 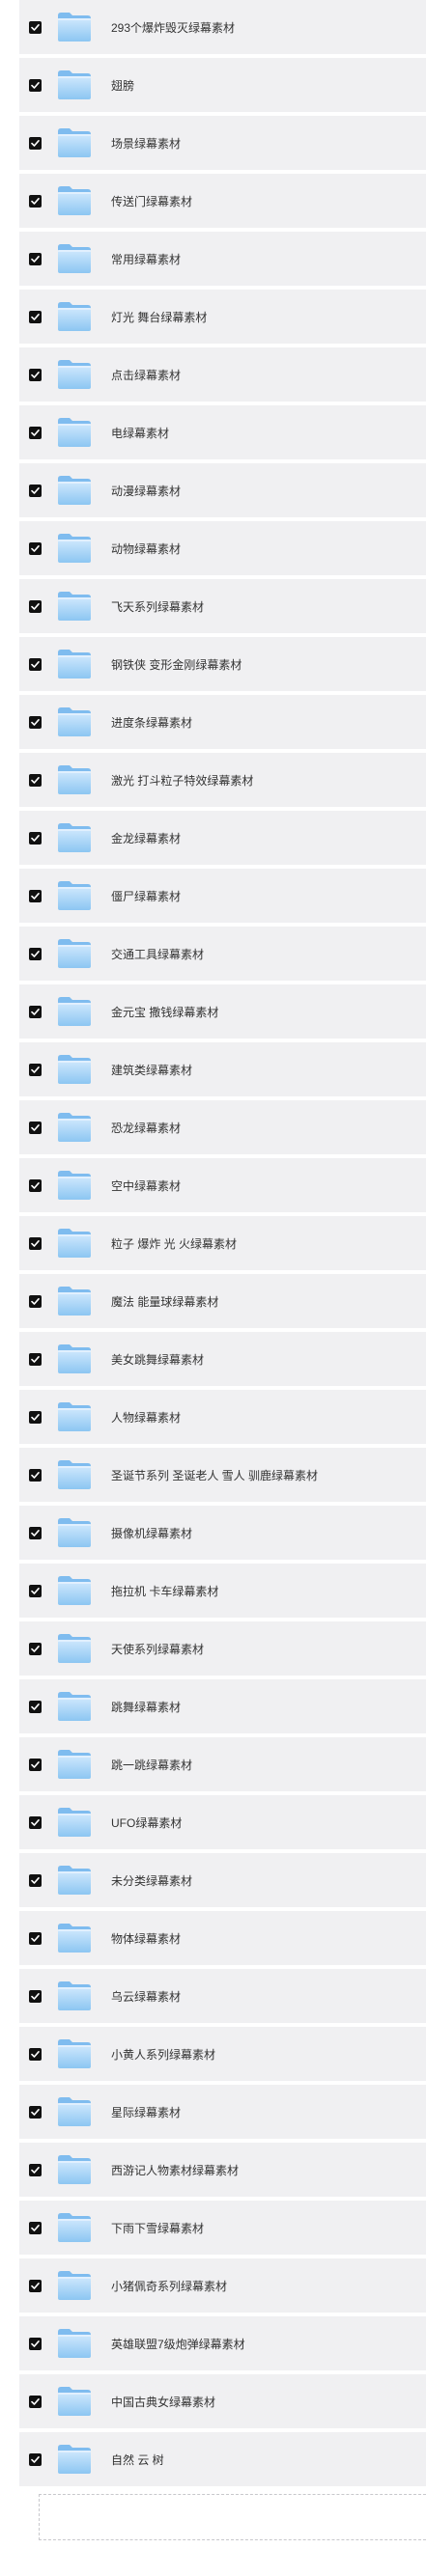 What do you see at coordinates (222, 1764) in the screenshot?
I see `folder-row: 跳一跳绿幕素材` at bounding box center [222, 1764].